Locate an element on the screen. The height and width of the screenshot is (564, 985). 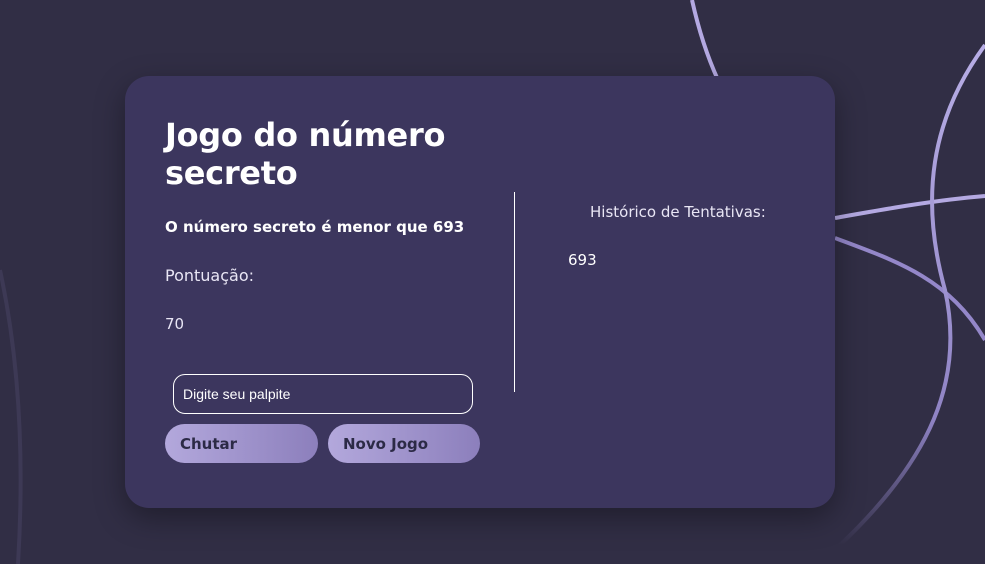
new-game-button: Novo Jogo is located at coordinates (404, 443).